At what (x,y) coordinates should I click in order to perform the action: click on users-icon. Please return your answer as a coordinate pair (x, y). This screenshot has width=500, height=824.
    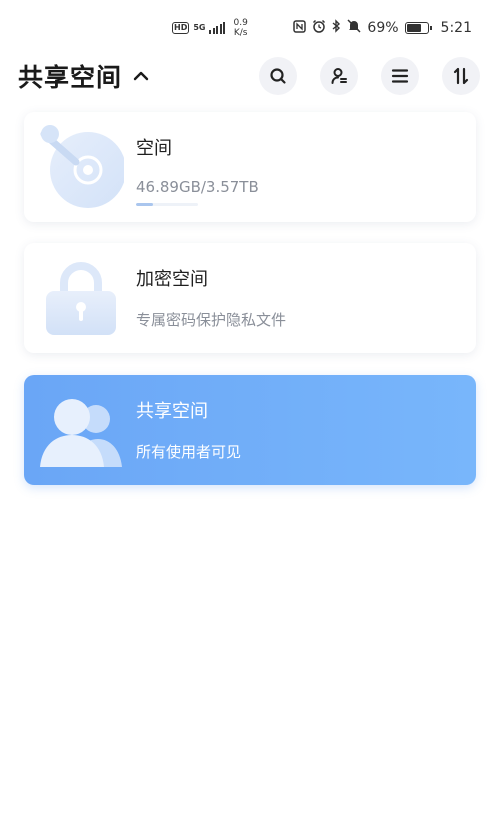
    Looking at the image, I should click on (81, 433).